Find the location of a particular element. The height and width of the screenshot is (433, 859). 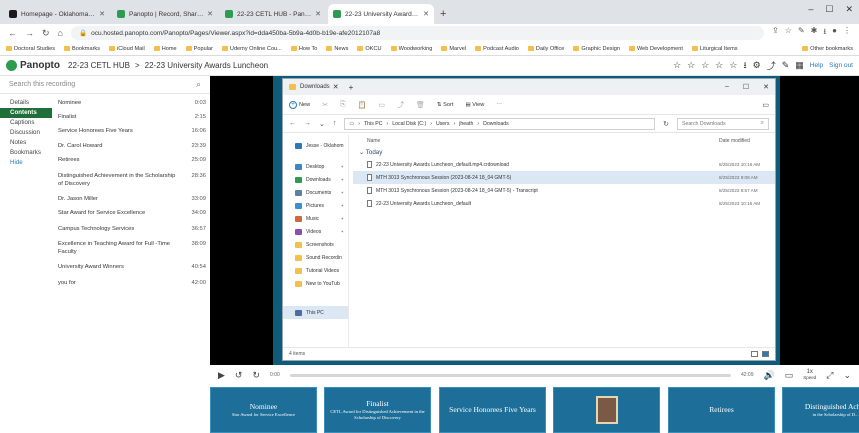

forward-icon: ↻ is located at coordinates (256, 375).